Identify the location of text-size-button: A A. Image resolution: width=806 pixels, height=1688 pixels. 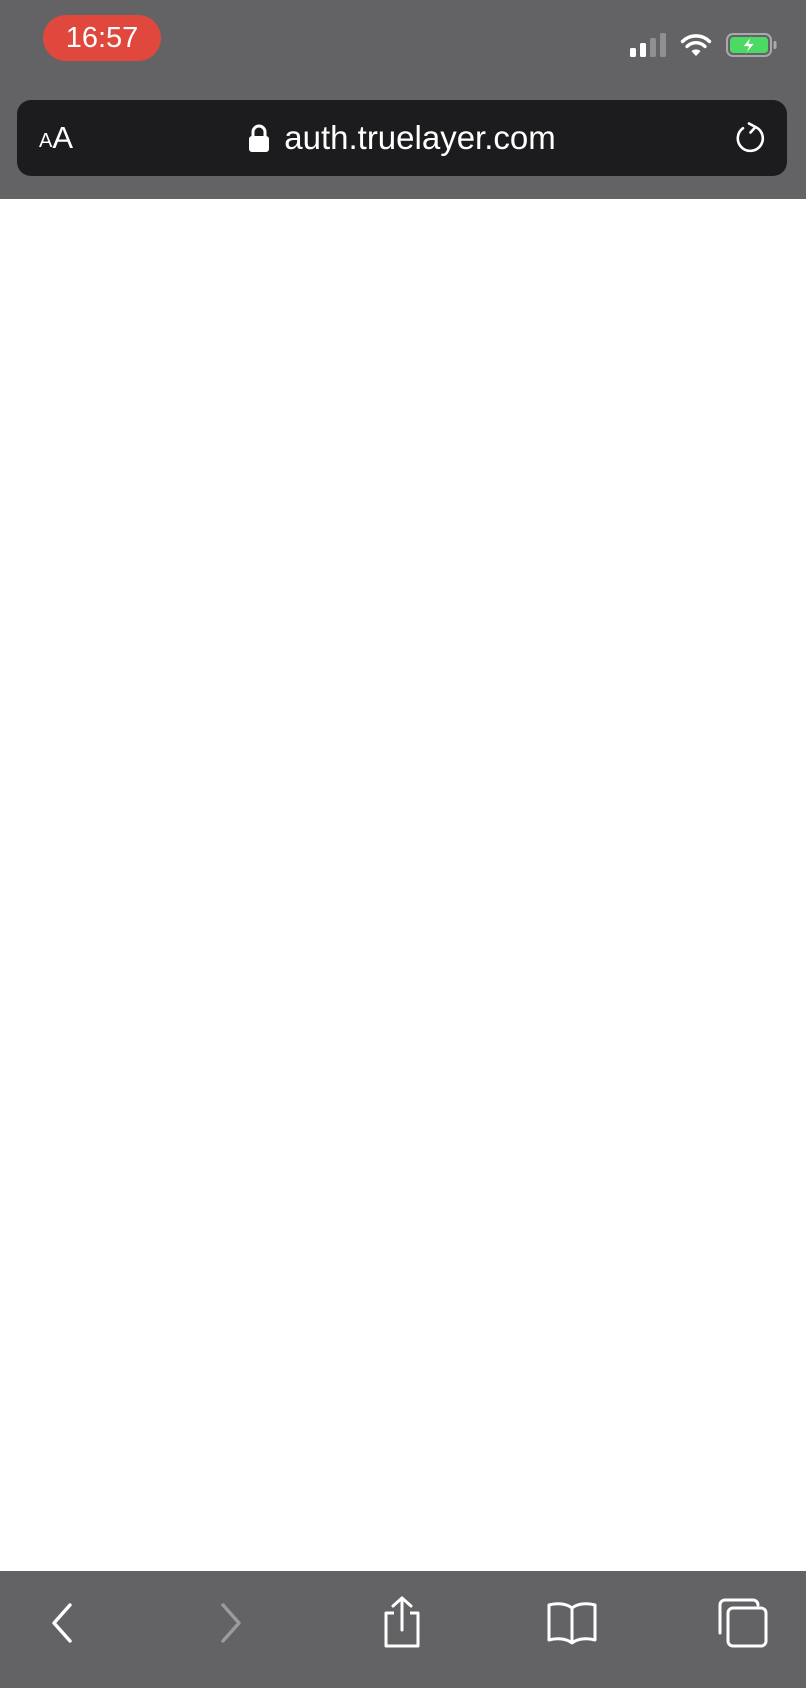
(56, 138).